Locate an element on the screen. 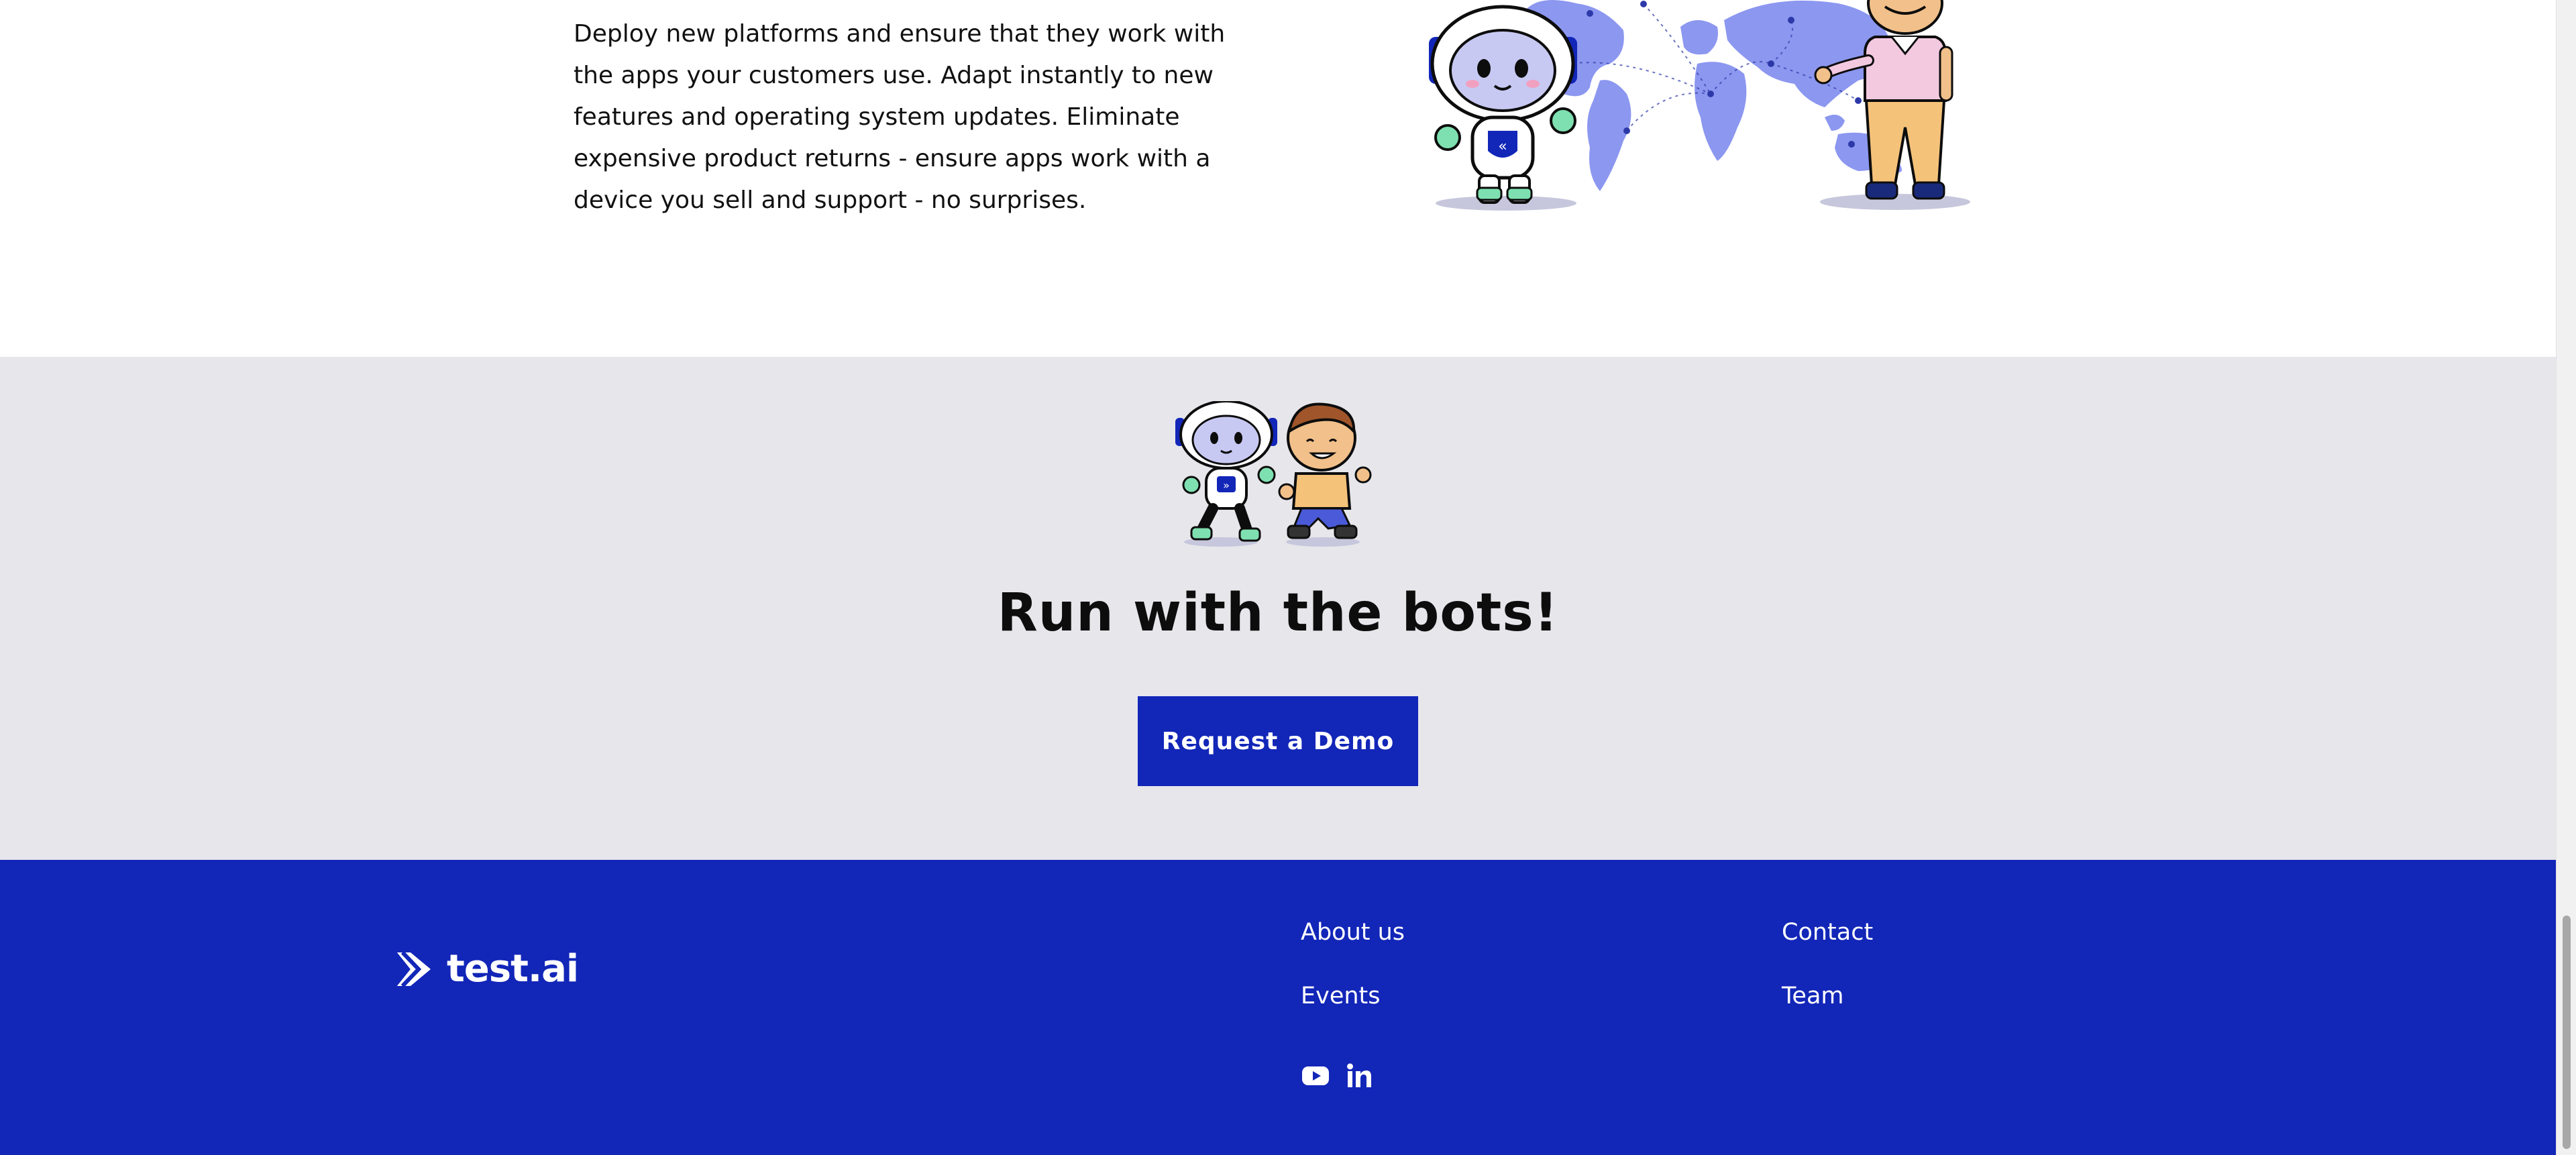 This screenshot has height=1155, width=2576. footer-logo-text: test.ai is located at coordinates (513, 969).